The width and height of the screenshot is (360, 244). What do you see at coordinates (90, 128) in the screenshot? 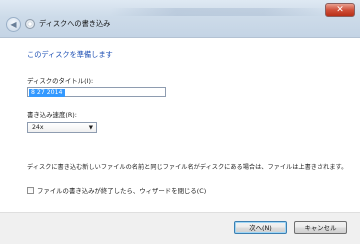
I see `chevron-down-icon: ▼` at bounding box center [90, 128].